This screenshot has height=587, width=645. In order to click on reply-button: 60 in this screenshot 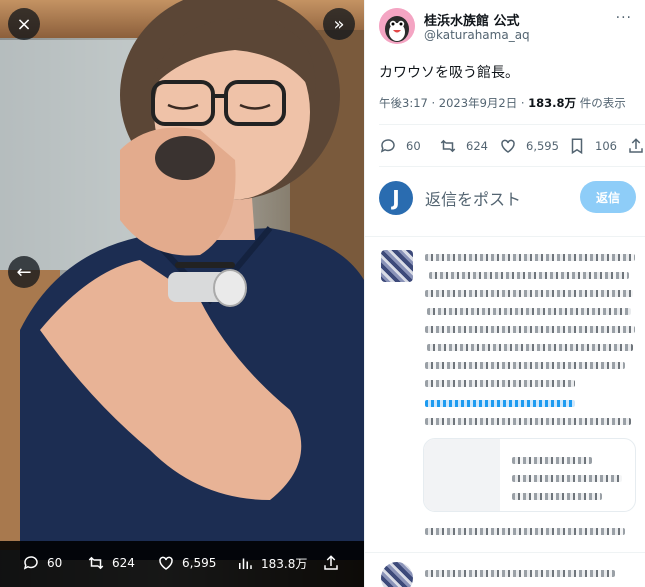, I will do `click(400, 146)`.